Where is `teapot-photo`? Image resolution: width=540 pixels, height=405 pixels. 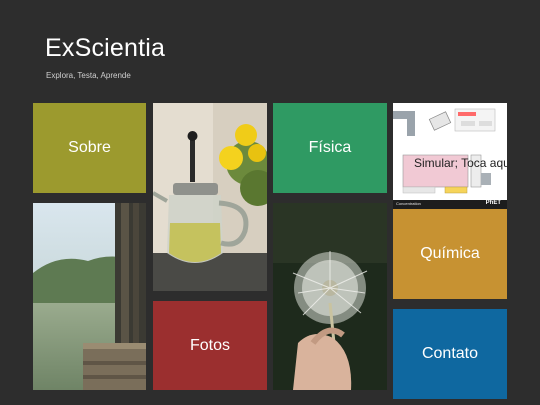 teapot-photo is located at coordinates (210, 197).